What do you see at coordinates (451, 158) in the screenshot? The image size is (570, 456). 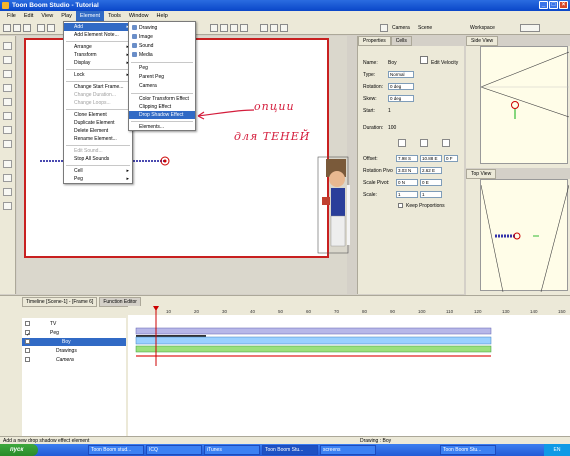 I see `offset-z-field: 0 F` at bounding box center [451, 158].